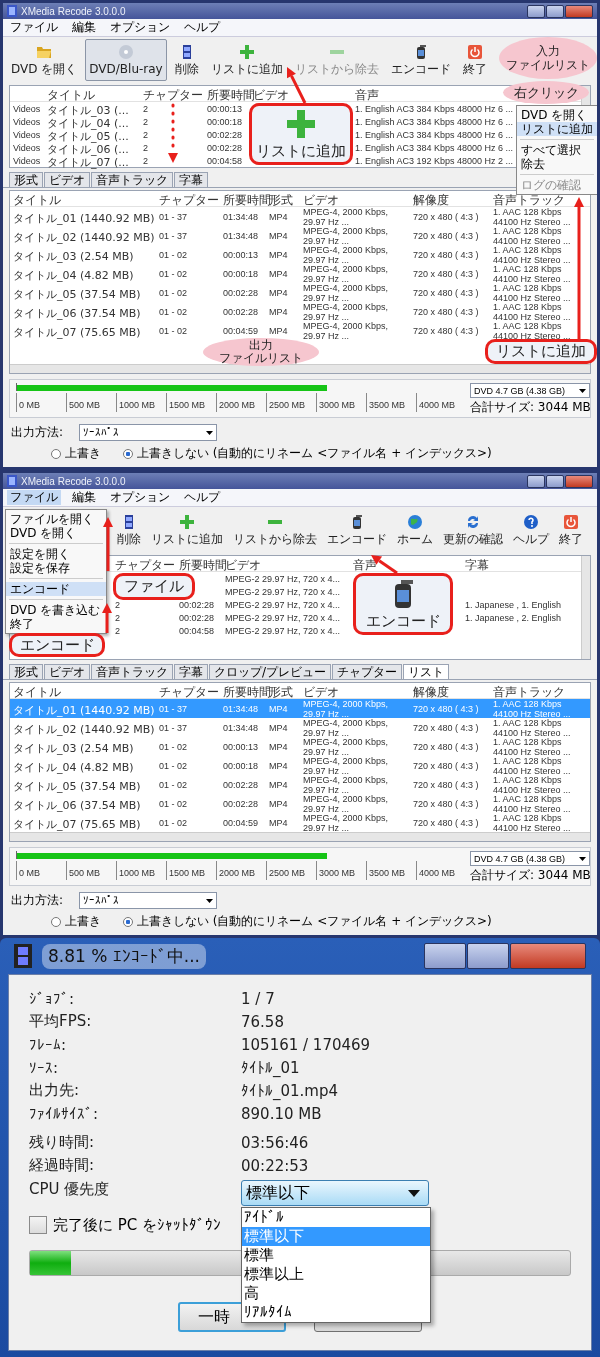 The height and width of the screenshot is (1357, 600). I want to click on menu-item: 終了, so click(56, 624).